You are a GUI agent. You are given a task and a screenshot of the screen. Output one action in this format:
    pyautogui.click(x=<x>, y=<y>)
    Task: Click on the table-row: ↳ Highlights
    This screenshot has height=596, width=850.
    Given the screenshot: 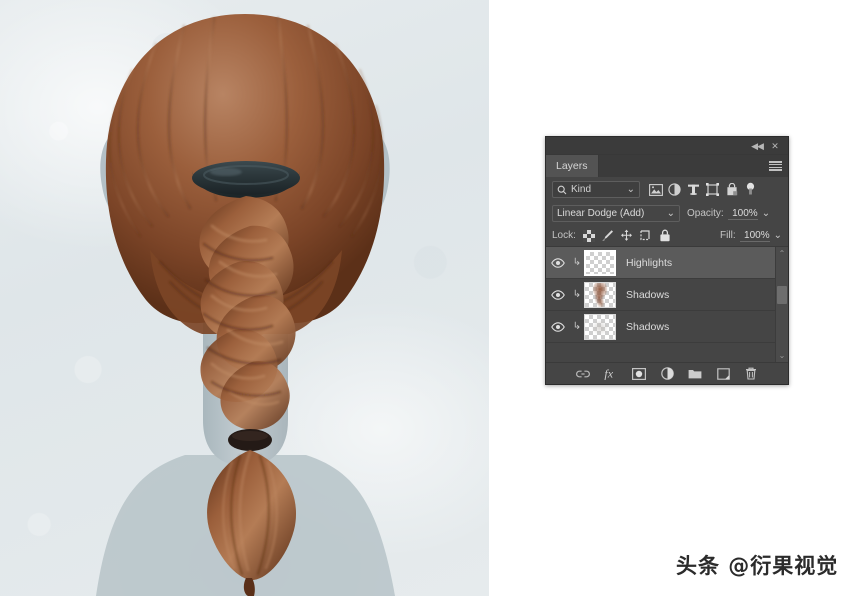 What is the action you would take?
    pyautogui.click(x=667, y=263)
    